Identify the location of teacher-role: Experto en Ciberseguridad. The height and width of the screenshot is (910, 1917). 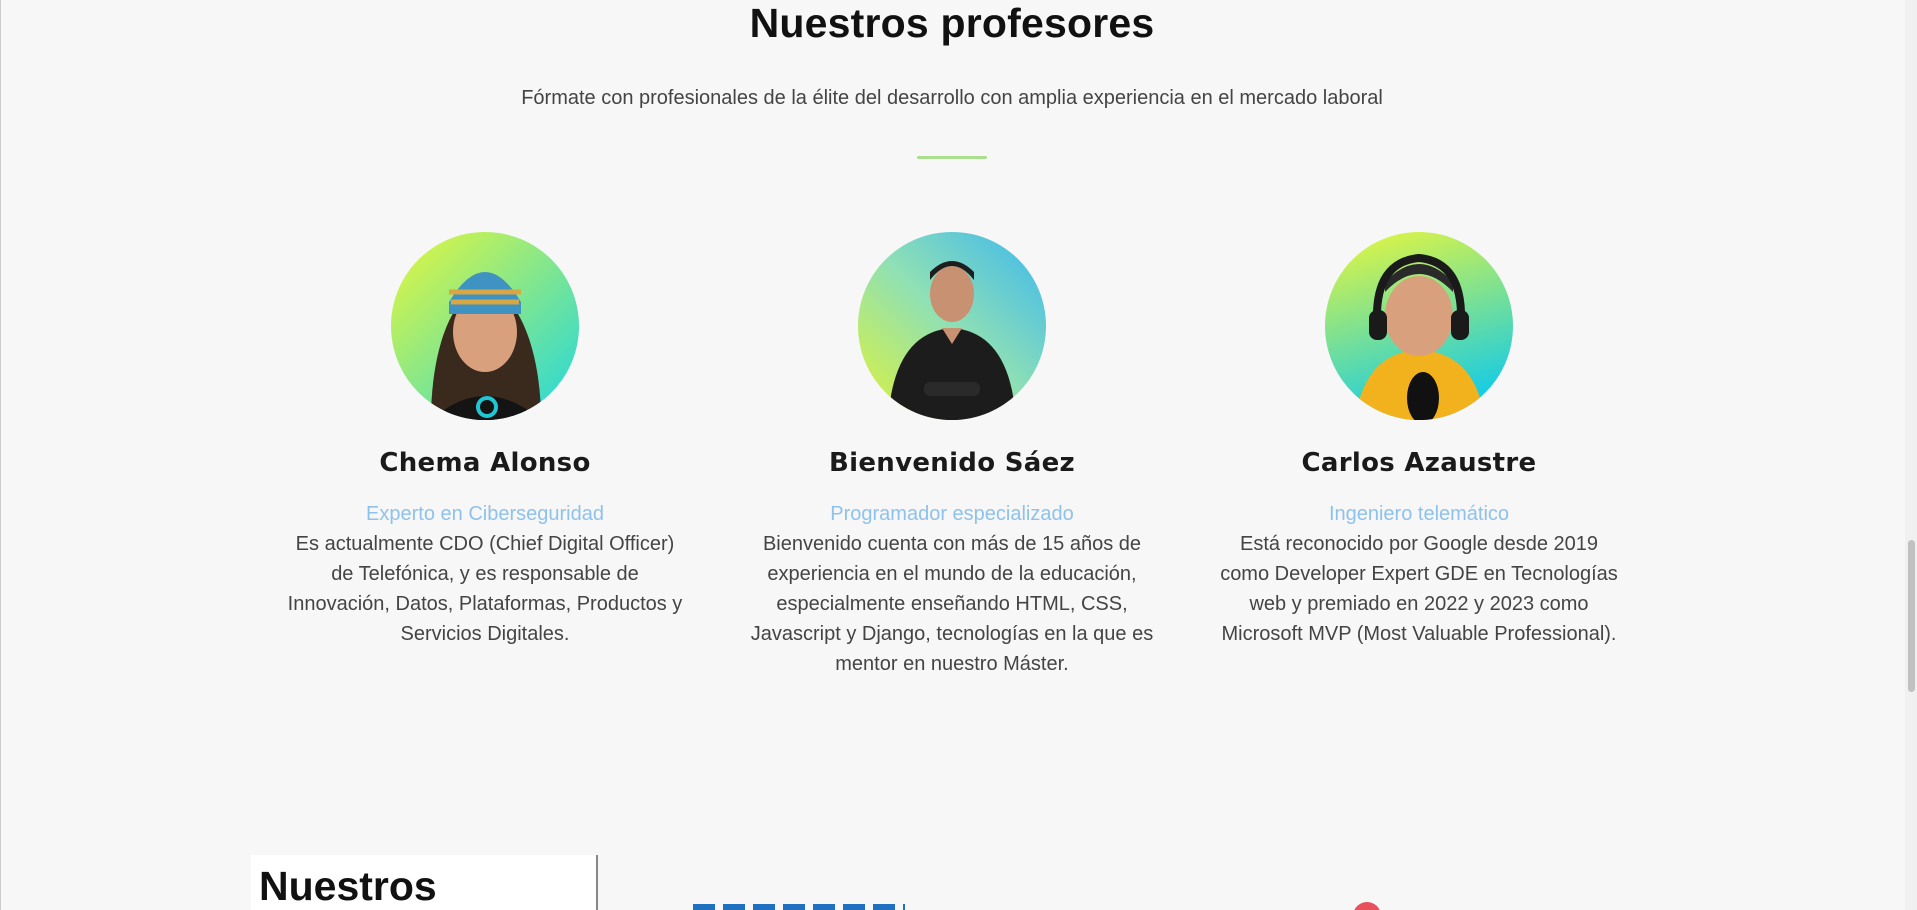
(485, 514).